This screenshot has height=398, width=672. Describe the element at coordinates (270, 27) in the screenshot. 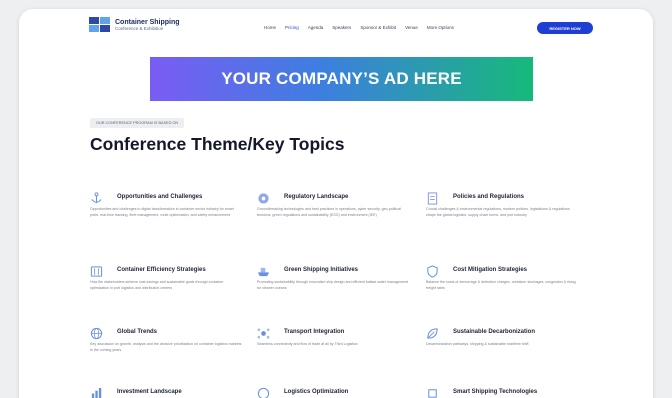

I see `nav-item-home: Home` at that location.